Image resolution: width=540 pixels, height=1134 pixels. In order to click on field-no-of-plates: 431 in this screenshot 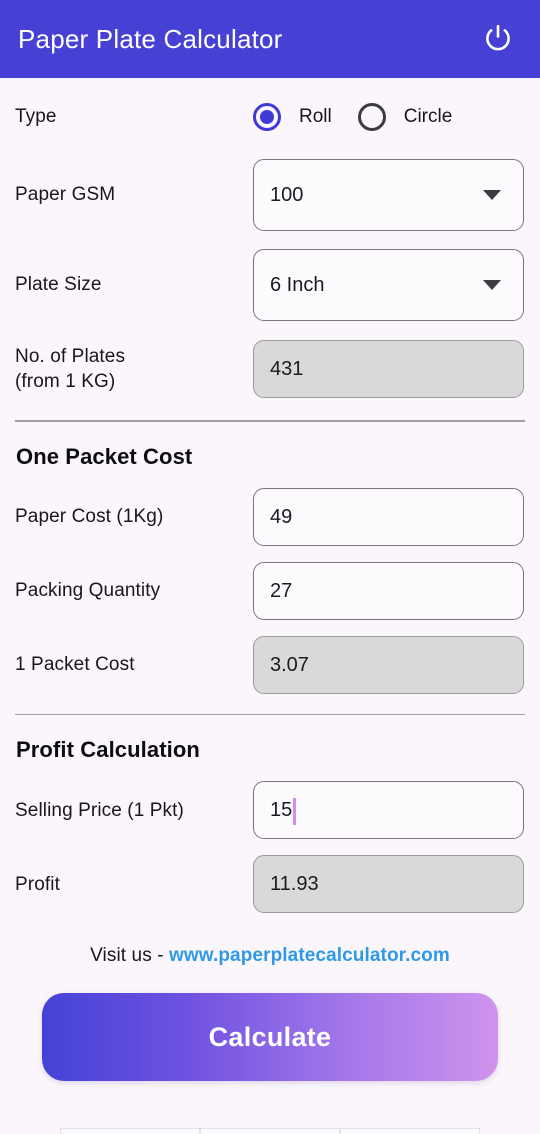, I will do `click(389, 369)`.